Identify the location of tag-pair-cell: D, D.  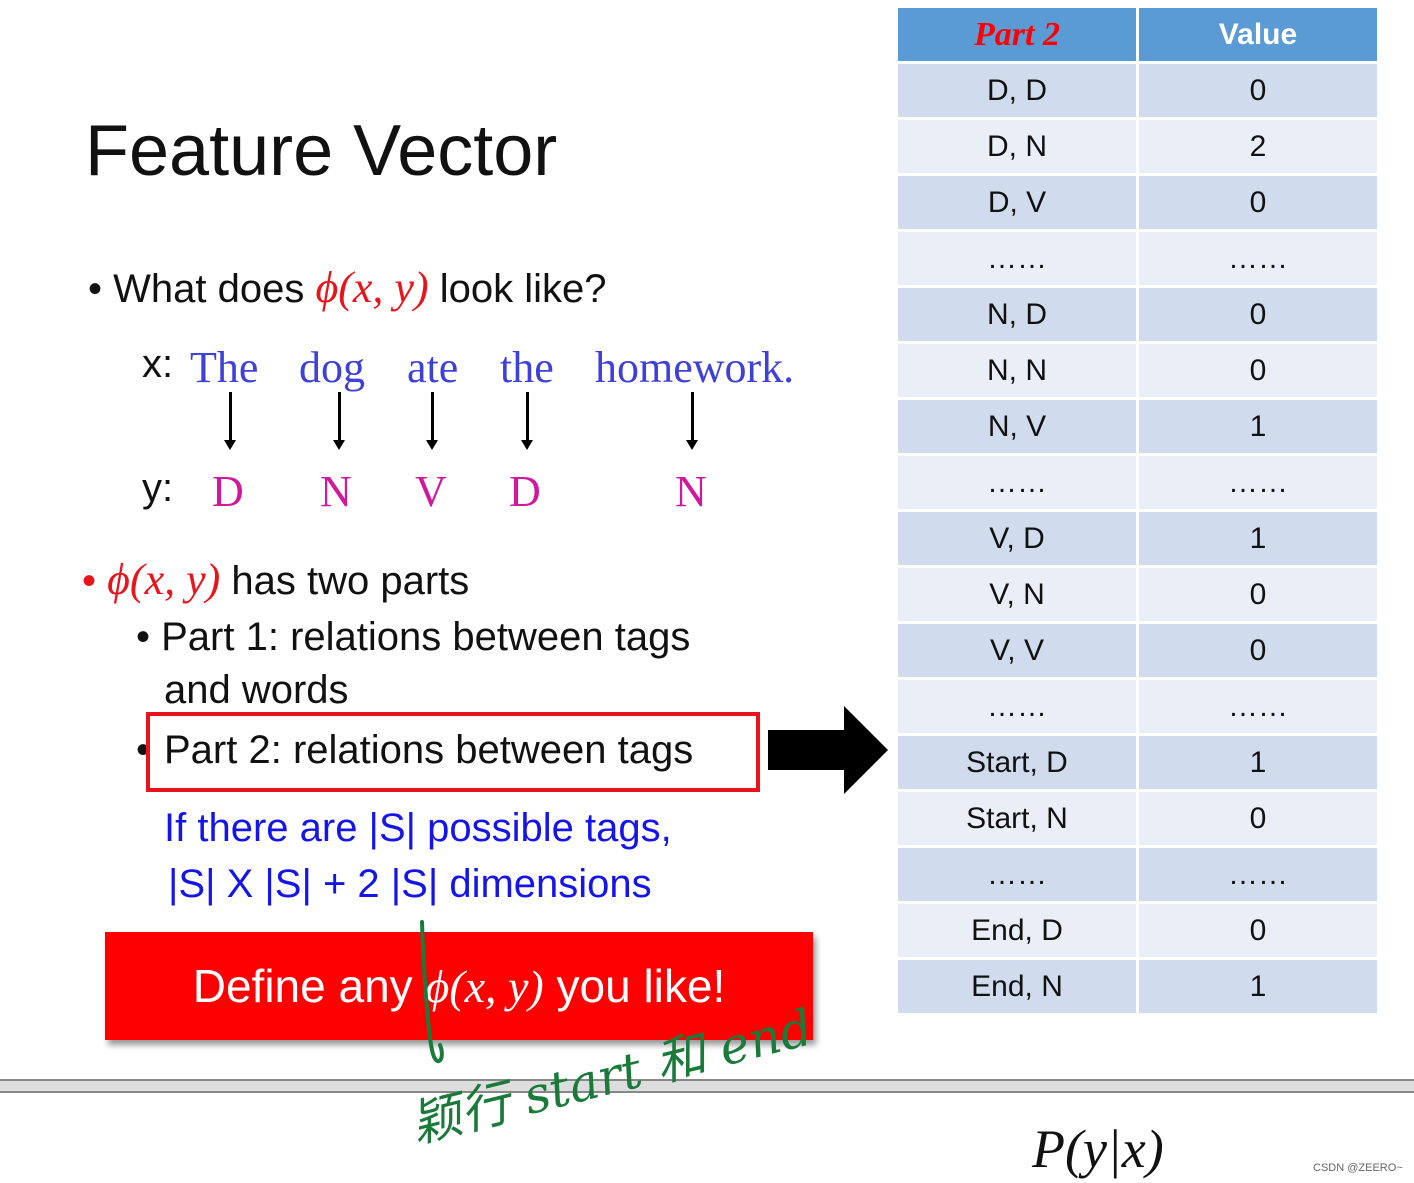
(1017, 90).